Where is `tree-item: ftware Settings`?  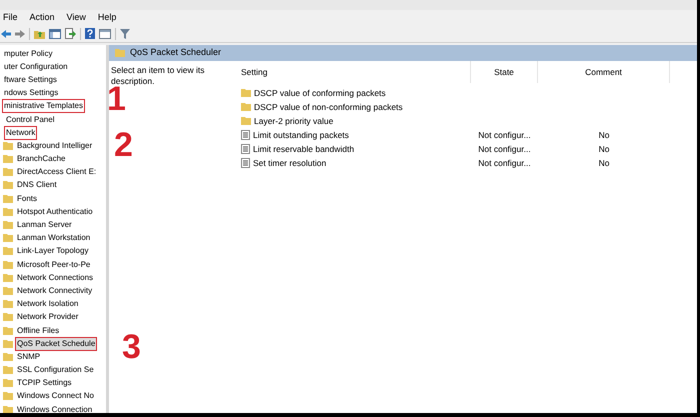
tree-item: ftware Settings is located at coordinates (30, 80).